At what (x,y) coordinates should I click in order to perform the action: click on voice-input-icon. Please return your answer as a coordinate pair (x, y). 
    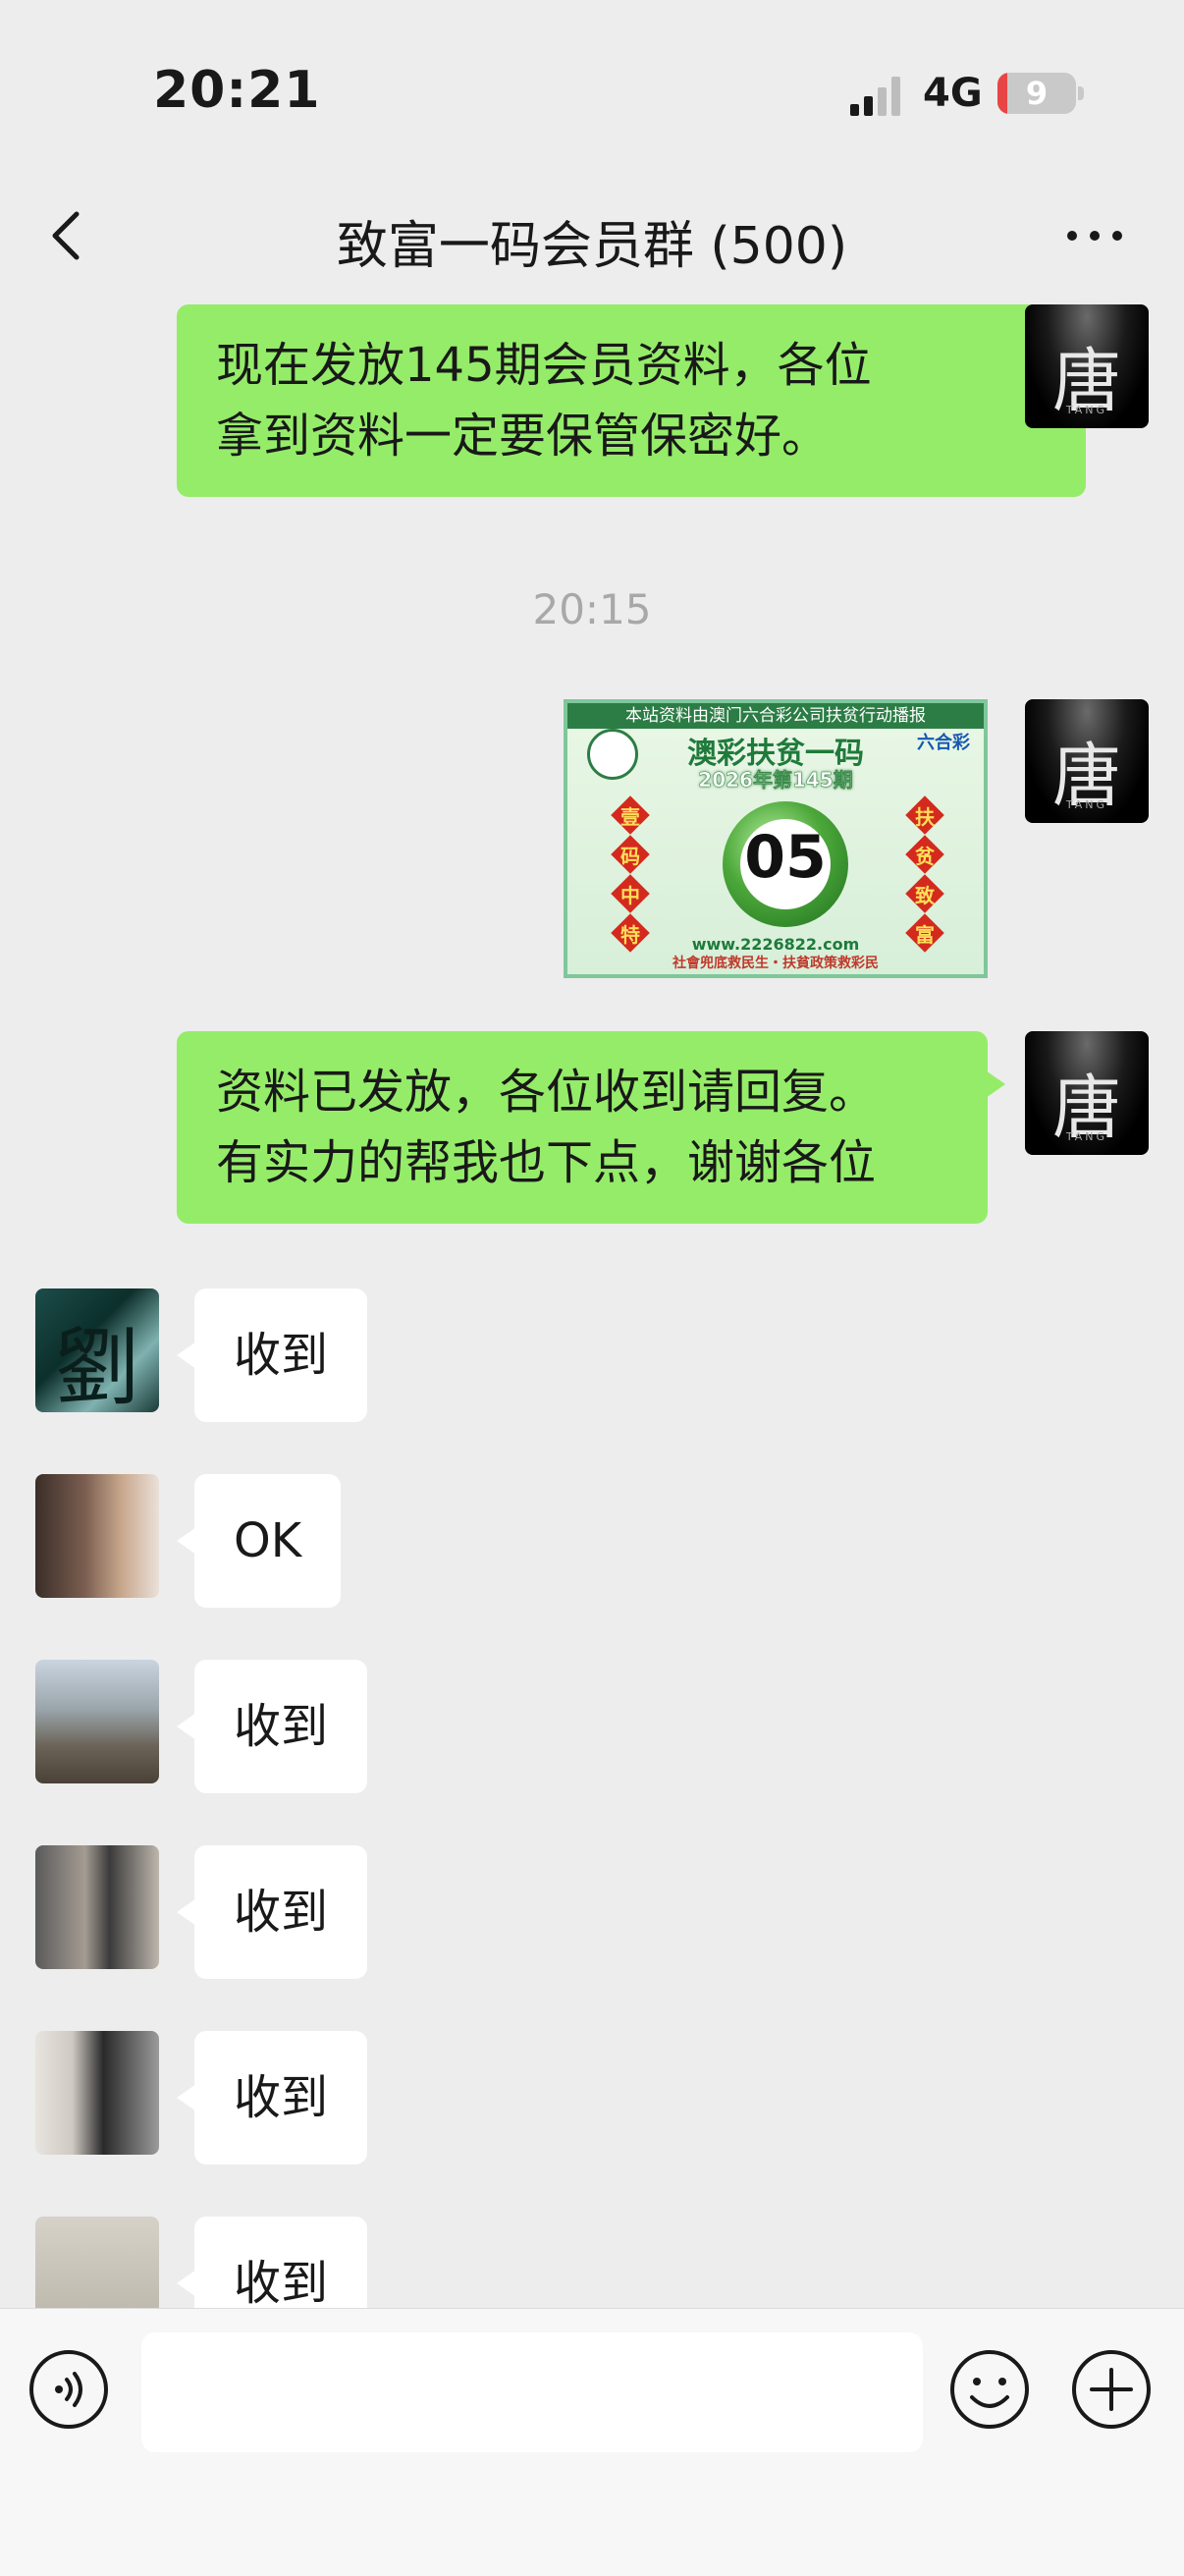
    Looking at the image, I should click on (69, 2389).